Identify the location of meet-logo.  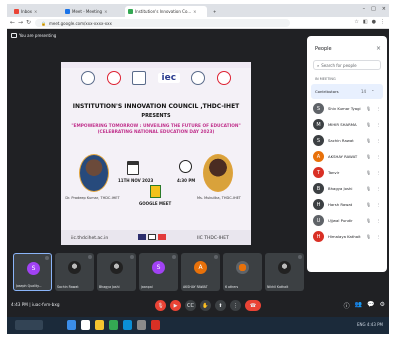
(155, 191).